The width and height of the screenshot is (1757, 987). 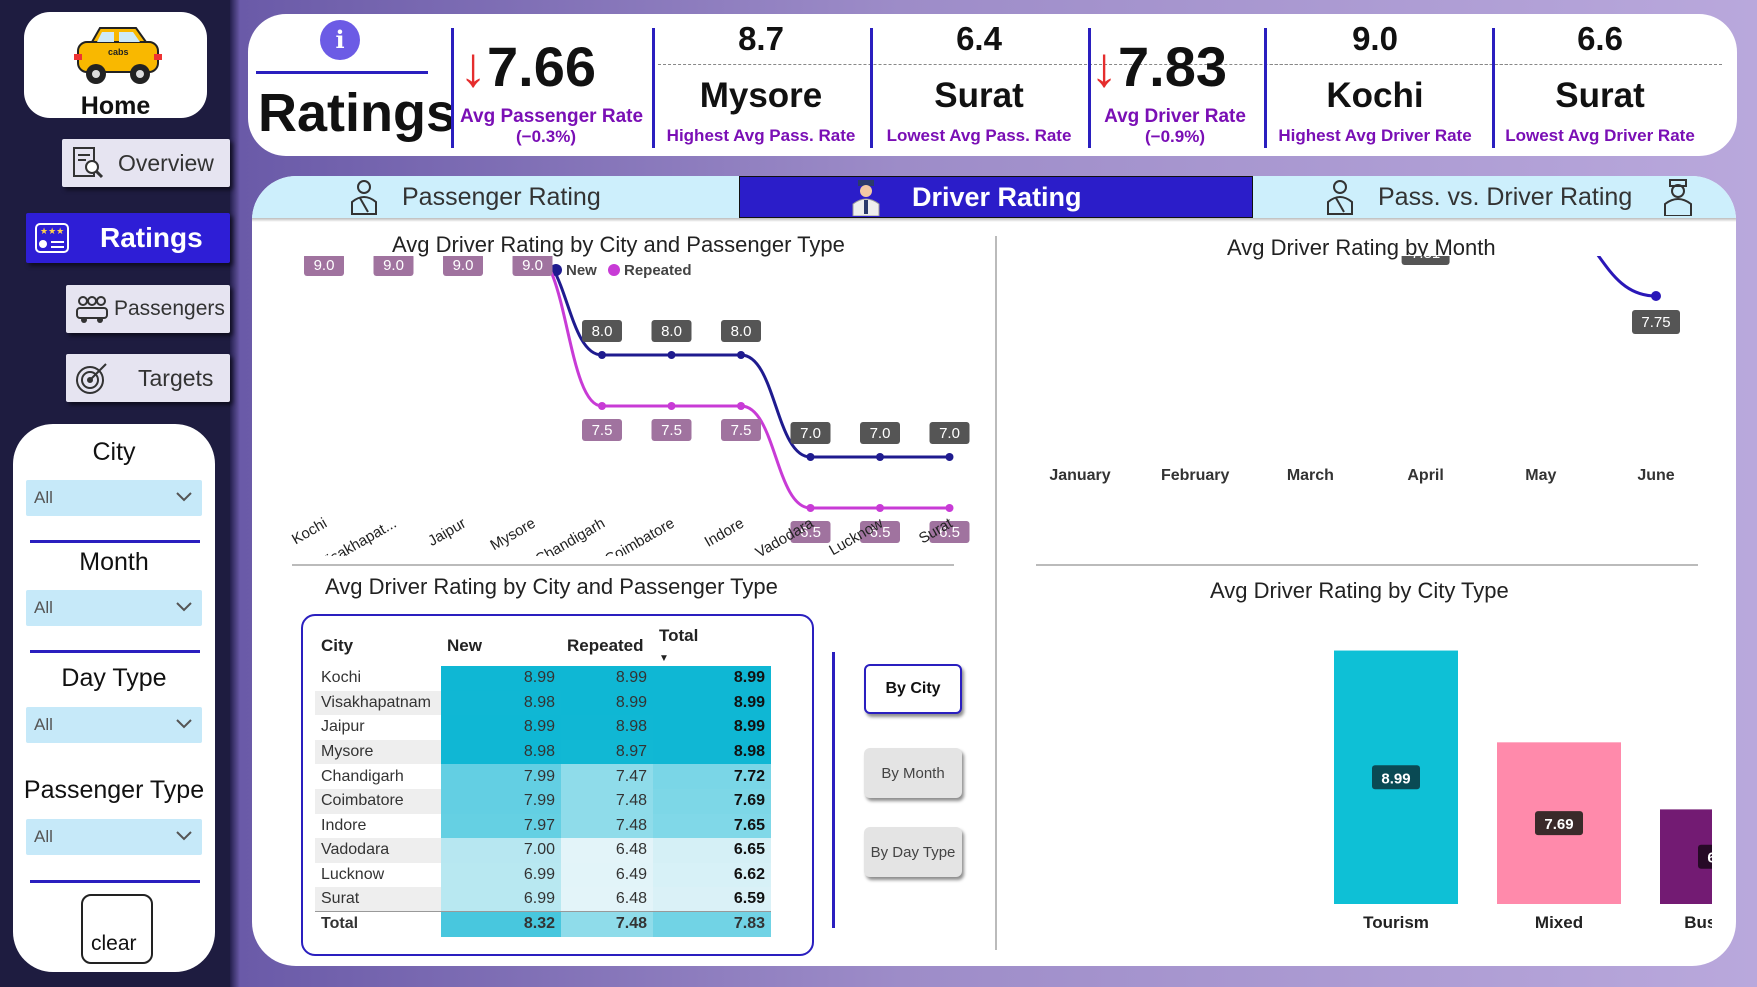 What do you see at coordinates (169, 308) in the screenshot?
I see `nav-passengers-label: Passengers` at bounding box center [169, 308].